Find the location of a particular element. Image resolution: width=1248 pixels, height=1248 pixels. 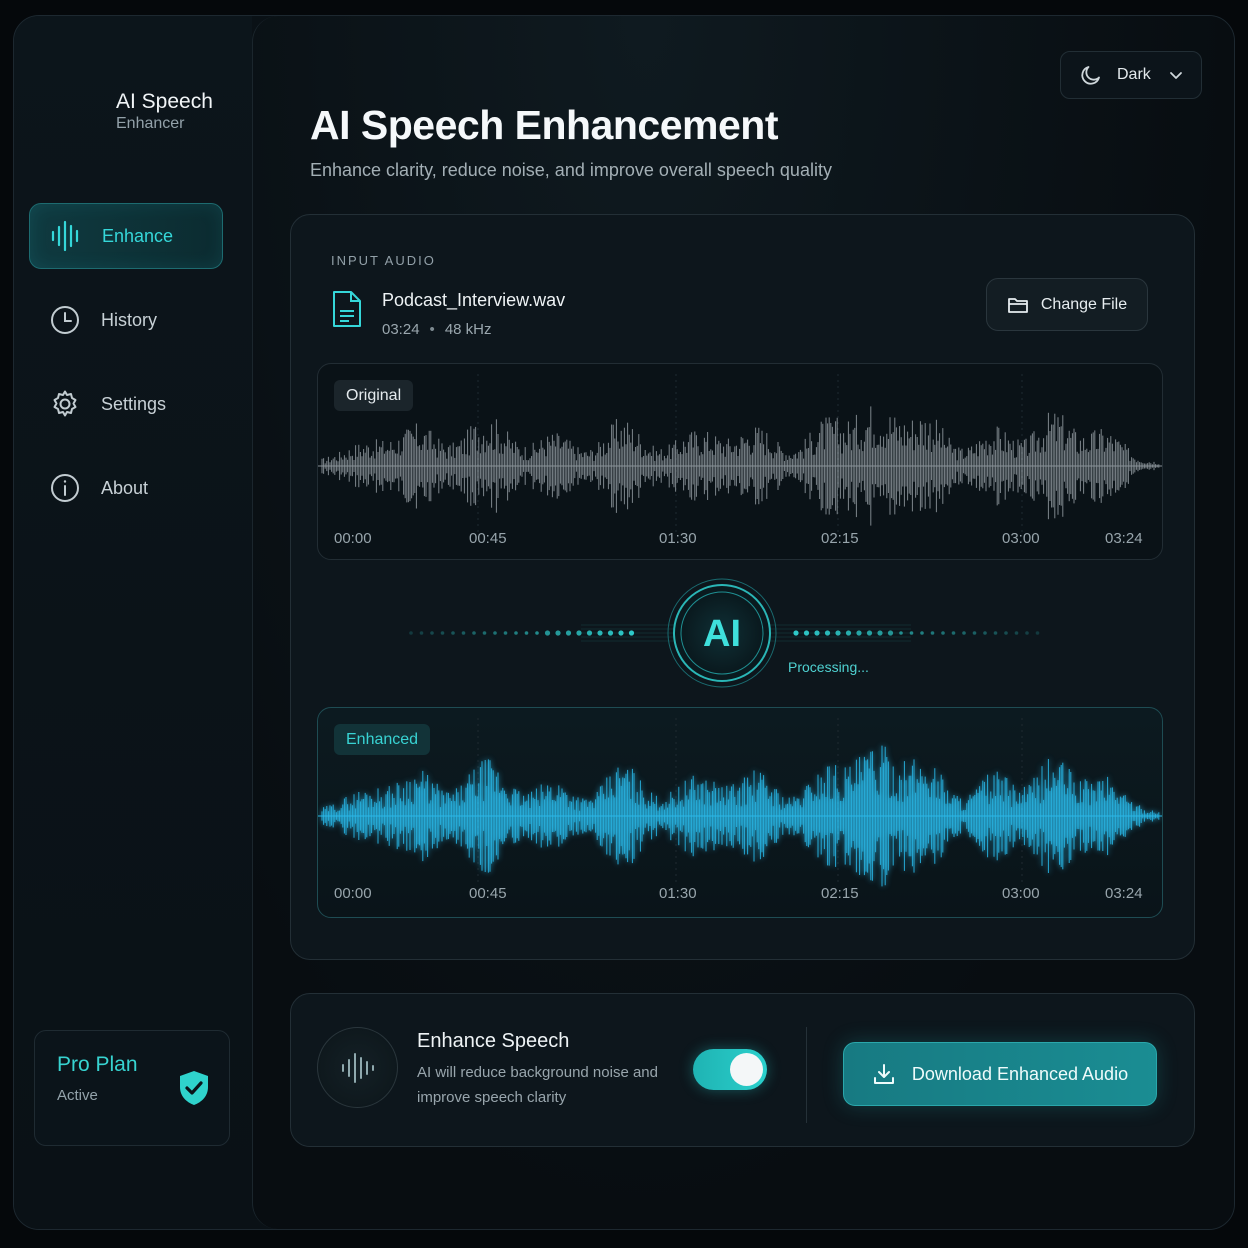

waveform-icon is located at coordinates (66, 236).